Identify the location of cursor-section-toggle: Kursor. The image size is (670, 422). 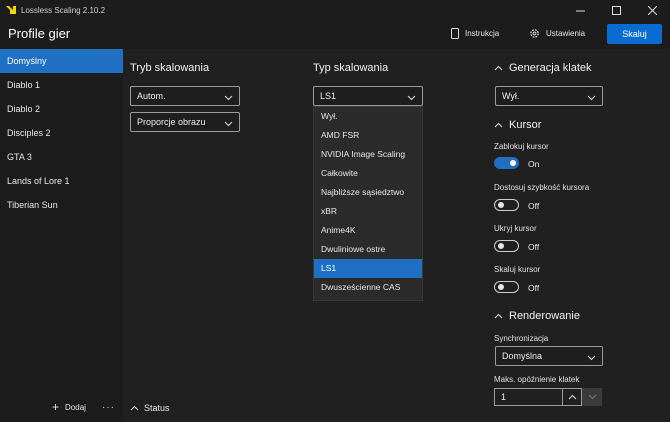
(517, 125).